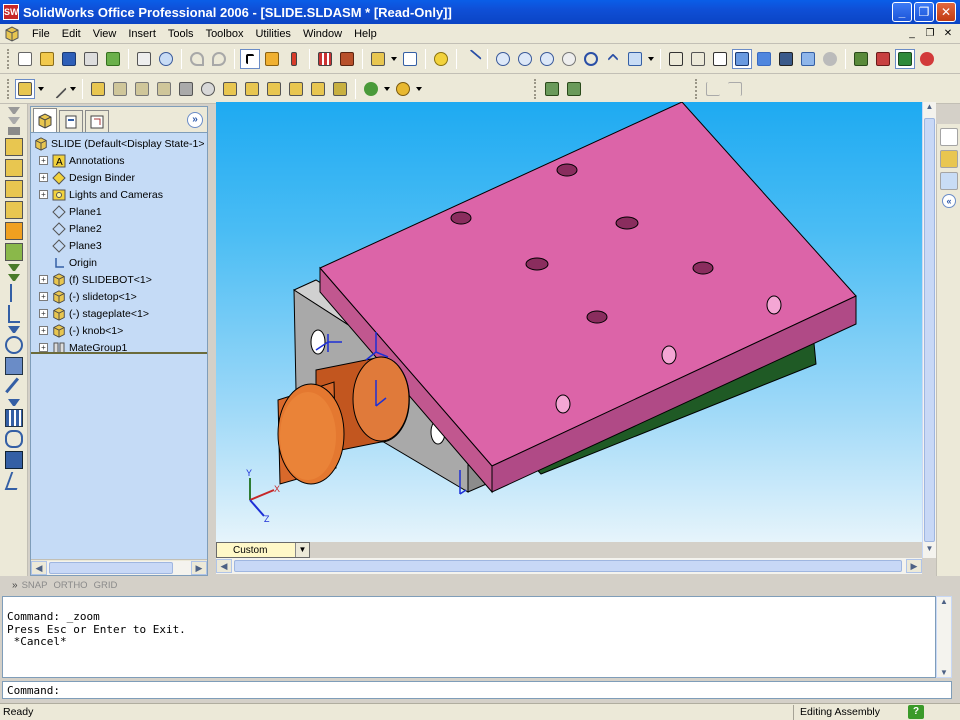 Image resolution: width=960 pixels, height=720 pixels. Describe the element at coordinates (930, 34) in the screenshot. I see `doc-restore-button: ❐` at that location.